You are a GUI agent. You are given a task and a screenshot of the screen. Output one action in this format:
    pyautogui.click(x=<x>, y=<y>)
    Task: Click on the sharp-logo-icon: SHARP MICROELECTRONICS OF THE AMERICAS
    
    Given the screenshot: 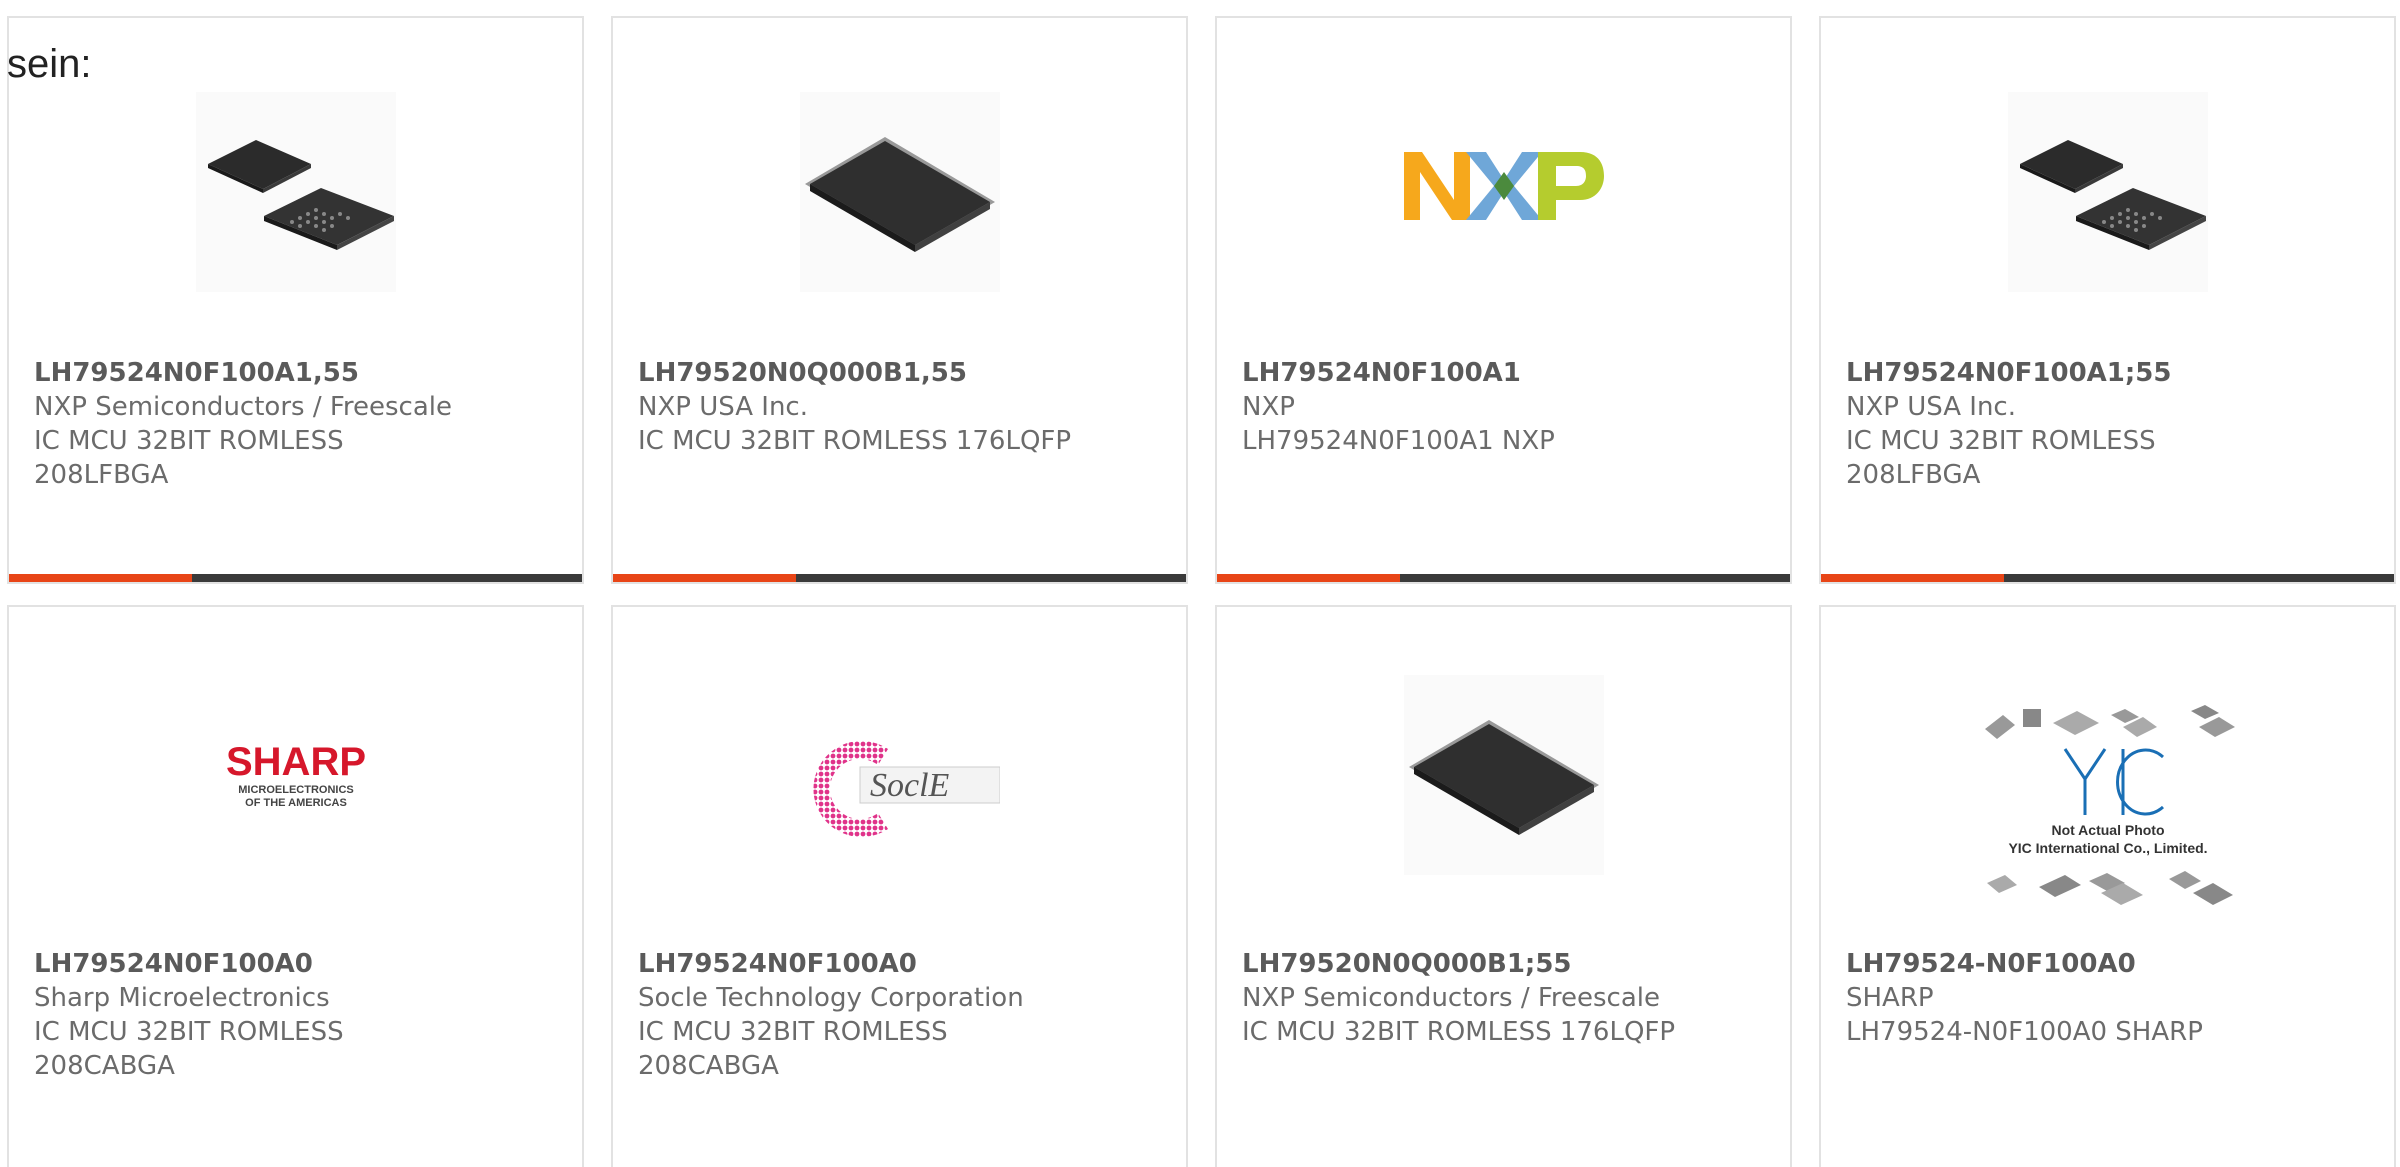 What is the action you would take?
    pyautogui.click(x=295, y=775)
    